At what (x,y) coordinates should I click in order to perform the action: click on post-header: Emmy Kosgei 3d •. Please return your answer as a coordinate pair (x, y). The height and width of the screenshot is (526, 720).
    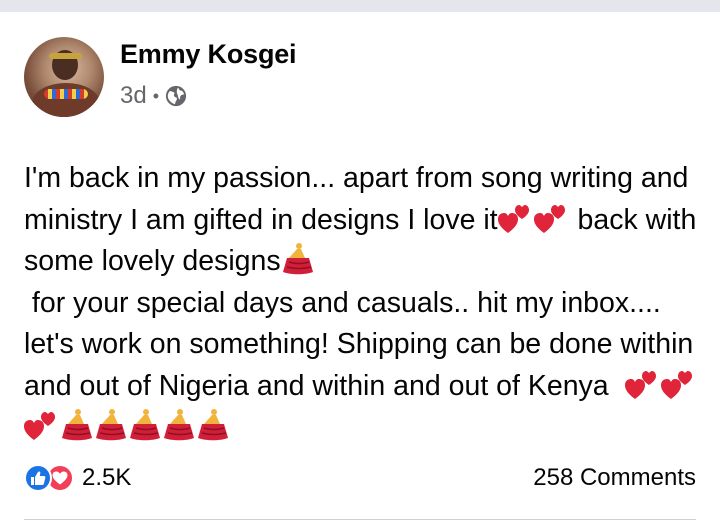
    Looking at the image, I should click on (364, 77).